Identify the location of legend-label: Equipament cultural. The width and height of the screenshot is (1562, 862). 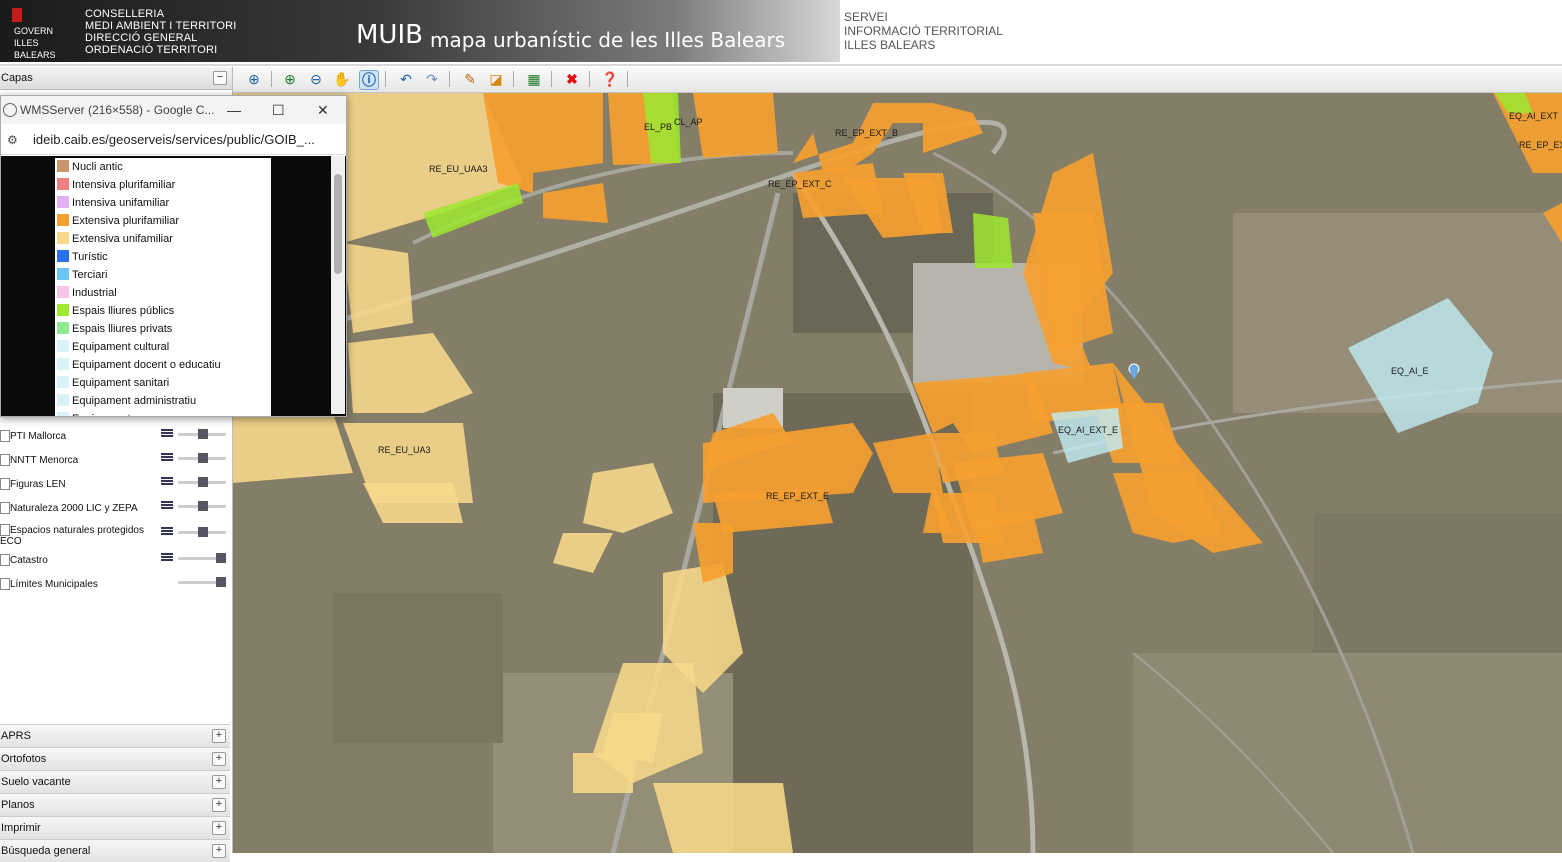
(121, 347).